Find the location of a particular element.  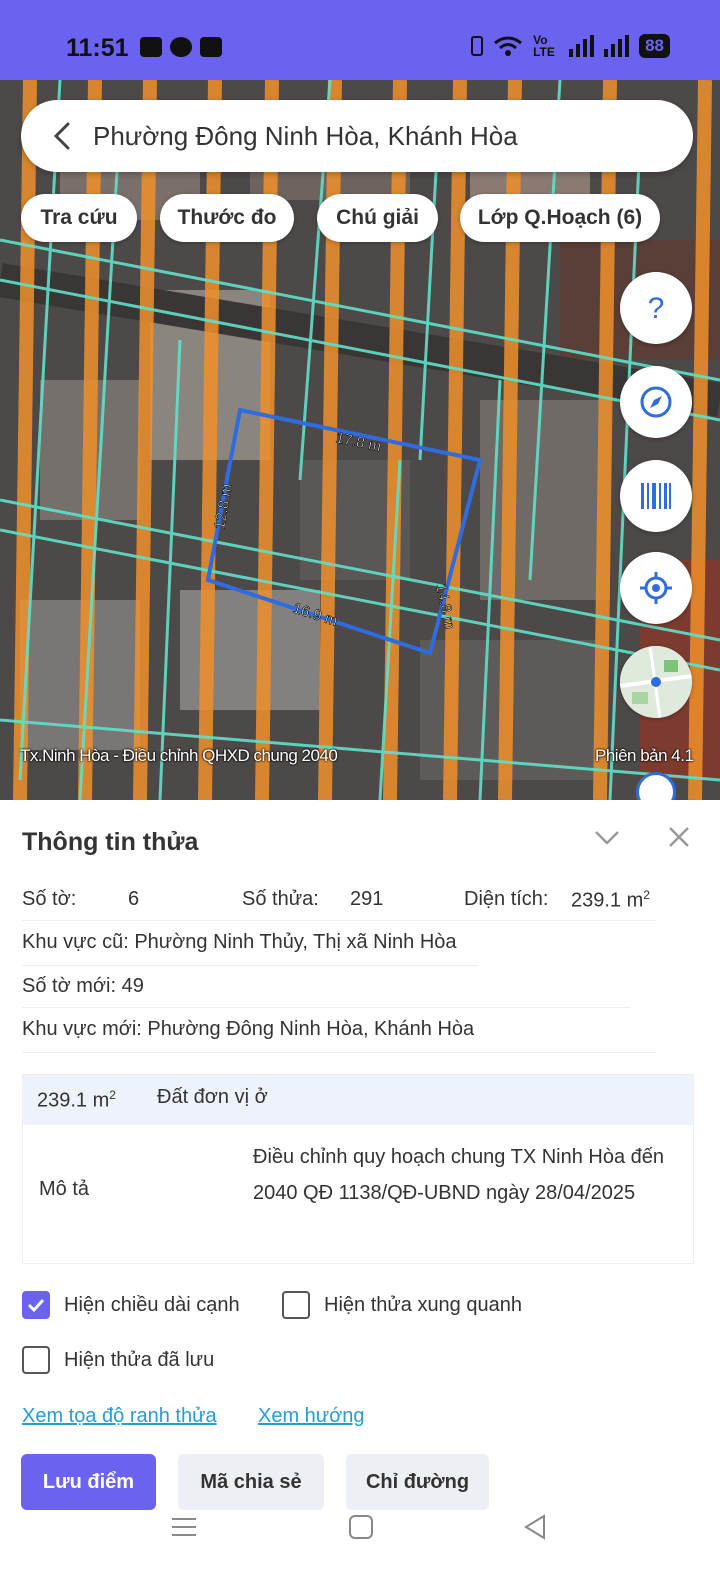

show-saved-checkbox is located at coordinates (36, 1360).